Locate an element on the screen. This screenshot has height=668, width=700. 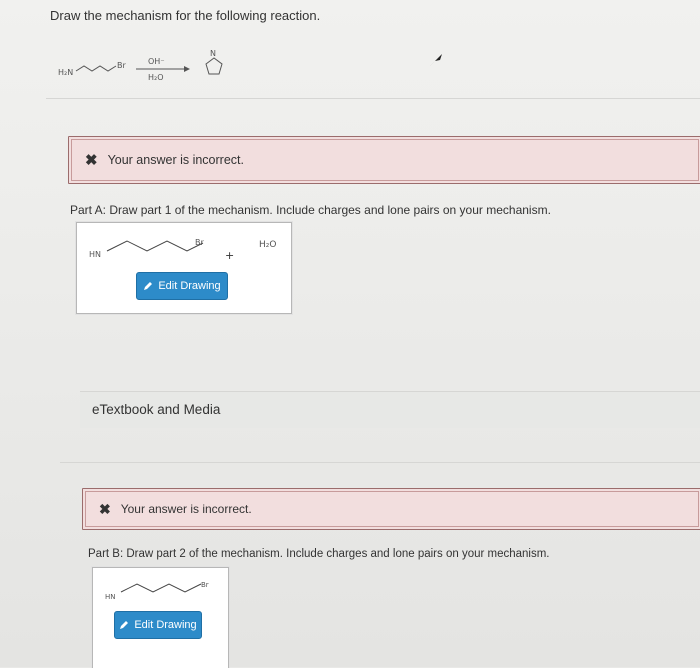
etextbook-media-link: eTextbook and Media is located at coordinates (390, 409).